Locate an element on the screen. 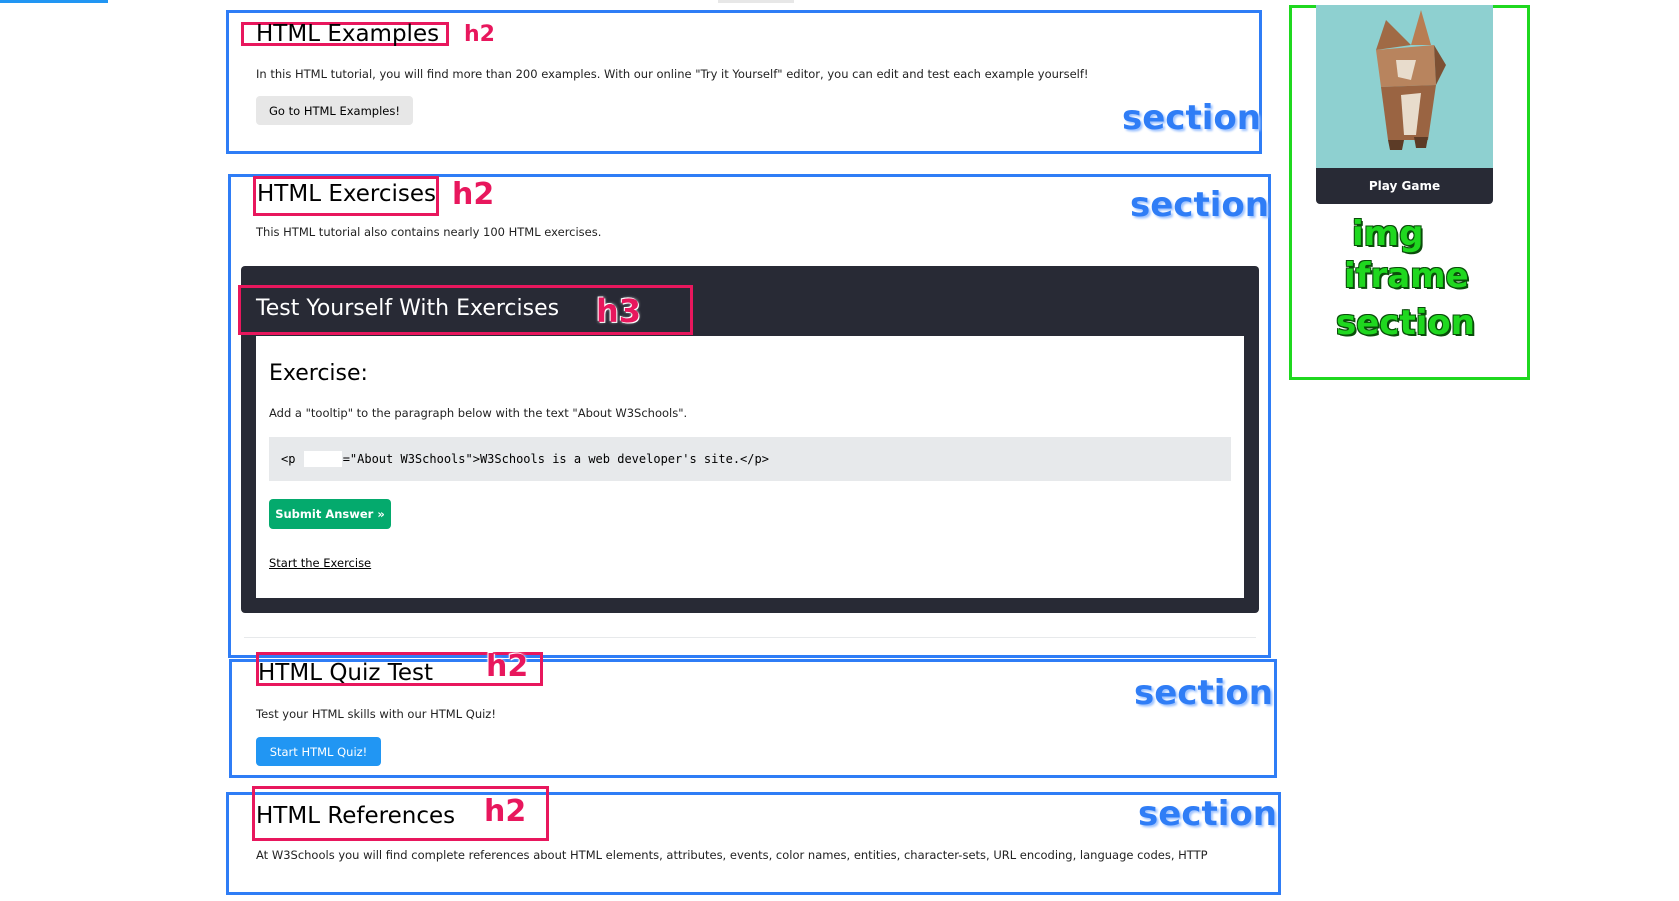 The width and height of the screenshot is (1679, 901). h3-annotation-label: h3 is located at coordinates (619, 311).